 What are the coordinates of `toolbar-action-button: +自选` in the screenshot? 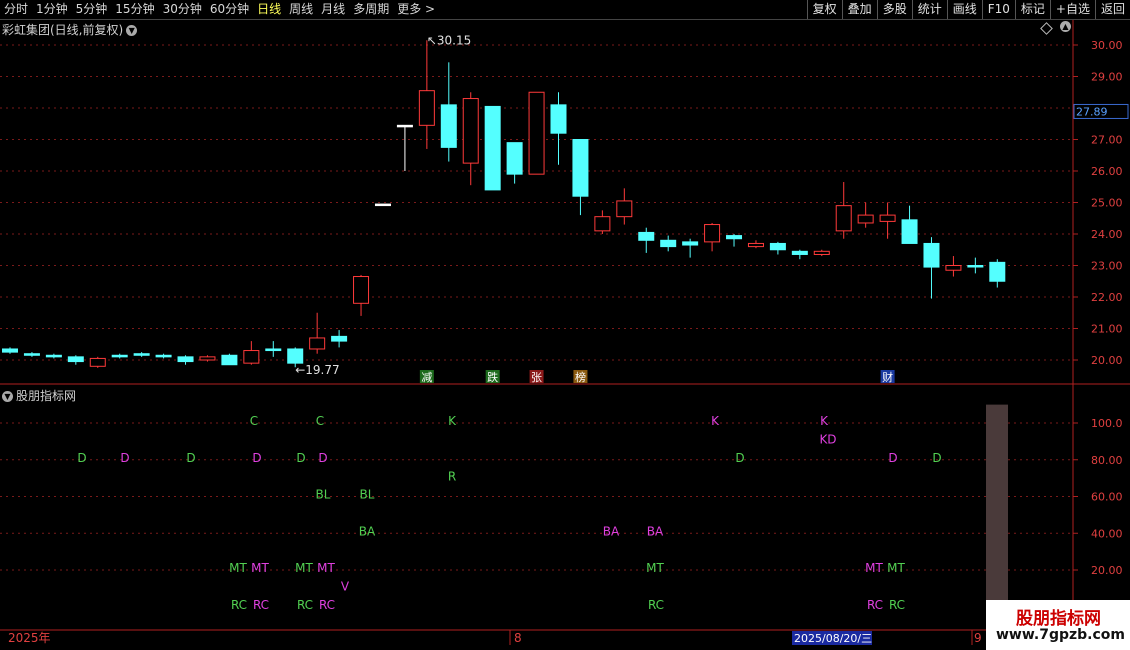 It's located at (1072, 9).